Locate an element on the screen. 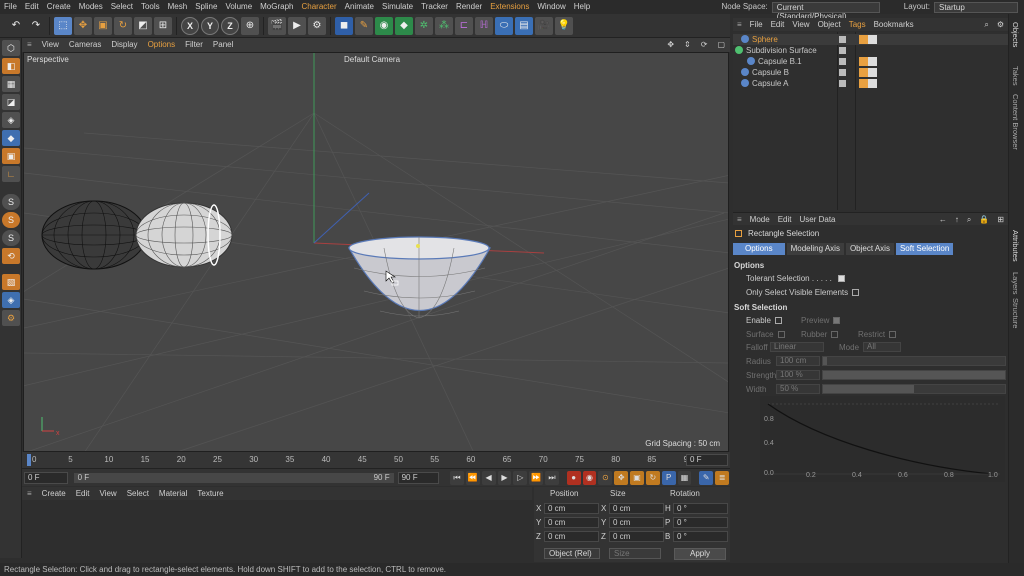  mograph-icon: ⁂ is located at coordinates (444, 25).